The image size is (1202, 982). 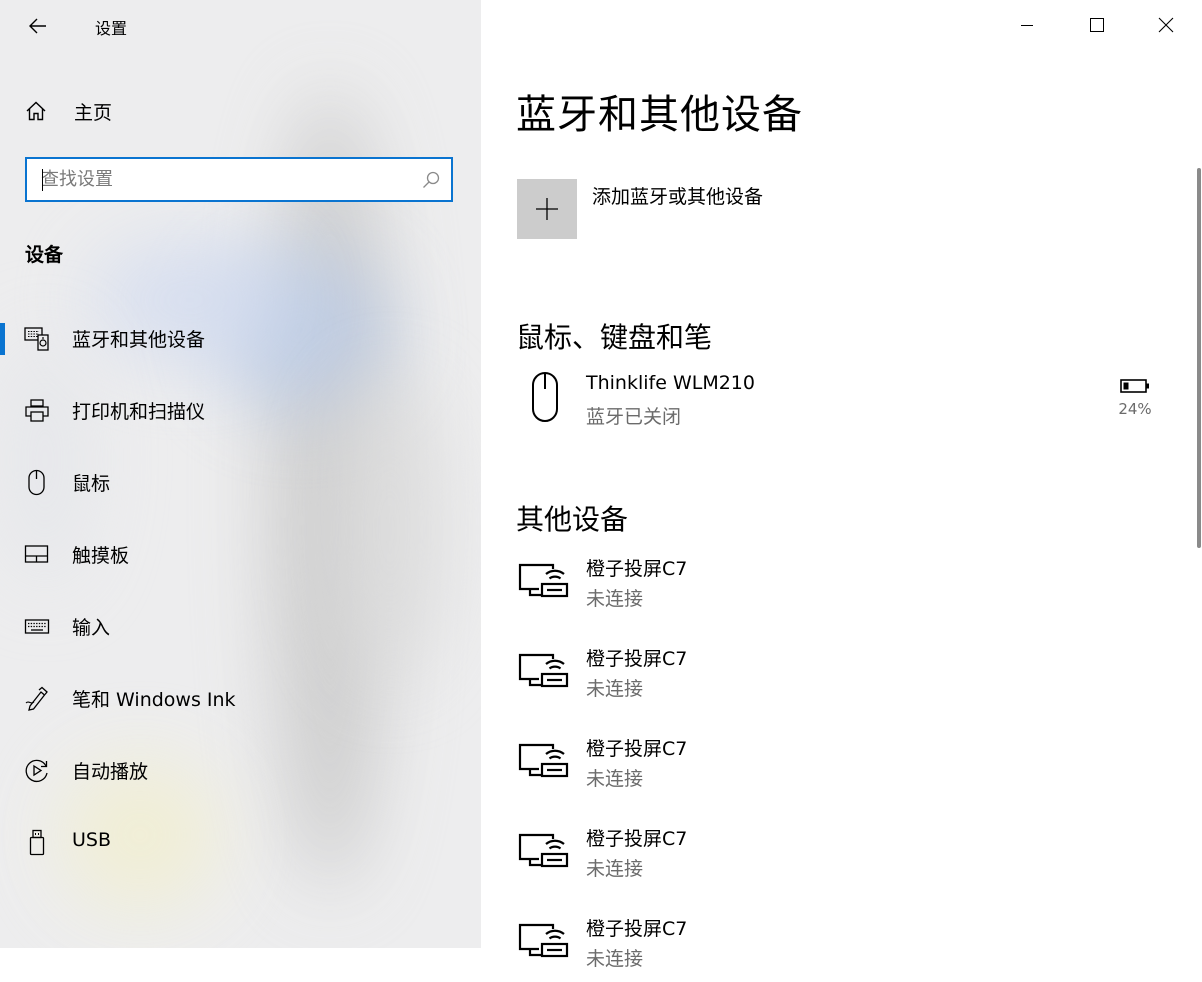 I want to click on battery-icon, so click(x=1134, y=386).